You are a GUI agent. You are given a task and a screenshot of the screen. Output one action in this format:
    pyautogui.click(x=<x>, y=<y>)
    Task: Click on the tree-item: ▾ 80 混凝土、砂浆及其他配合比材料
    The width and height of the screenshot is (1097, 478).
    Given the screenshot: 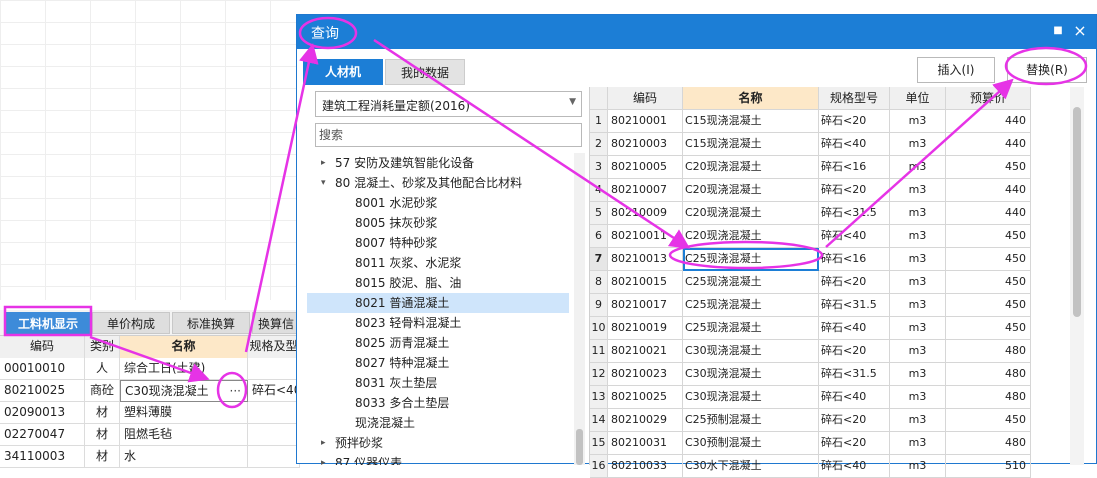 What is the action you would take?
    pyautogui.click(x=438, y=183)
    